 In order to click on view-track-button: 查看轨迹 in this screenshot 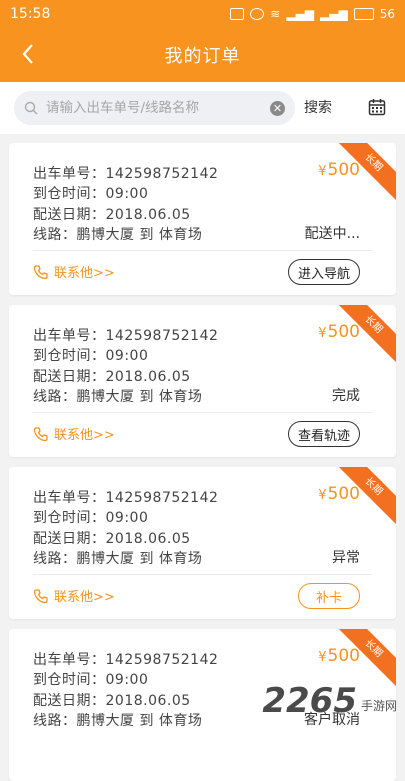, I will do `click(324, 434)`.